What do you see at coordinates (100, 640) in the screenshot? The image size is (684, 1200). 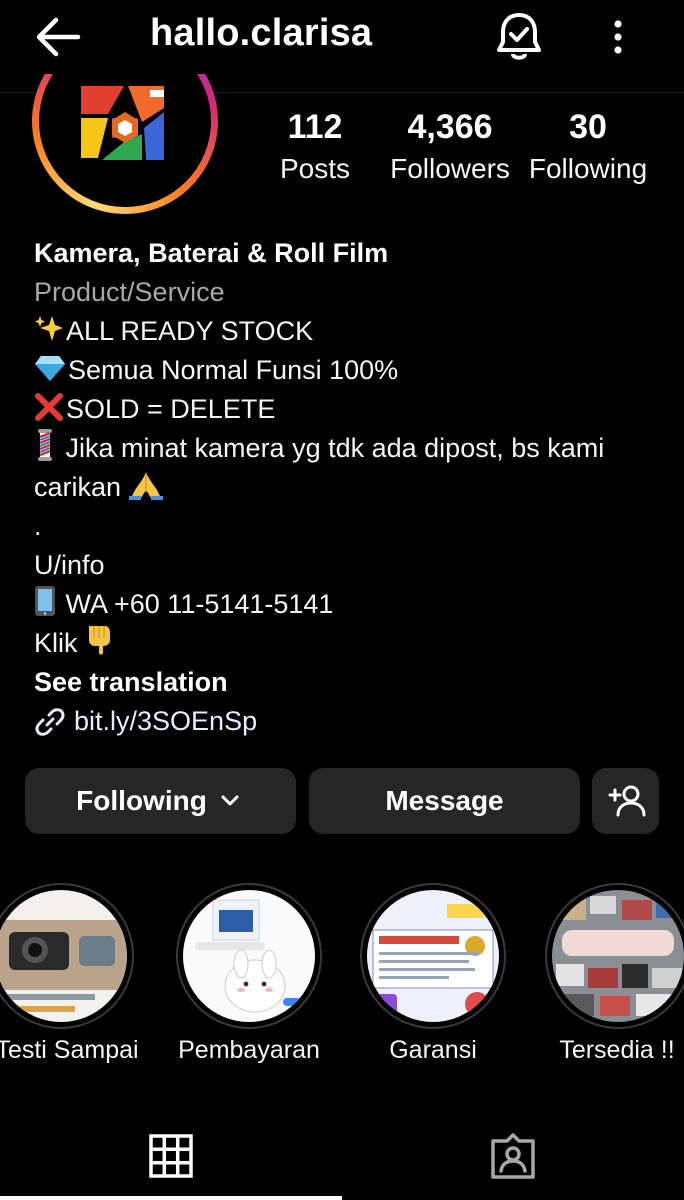 I see `pointing-down-icon` at bounding box center [100, 640].